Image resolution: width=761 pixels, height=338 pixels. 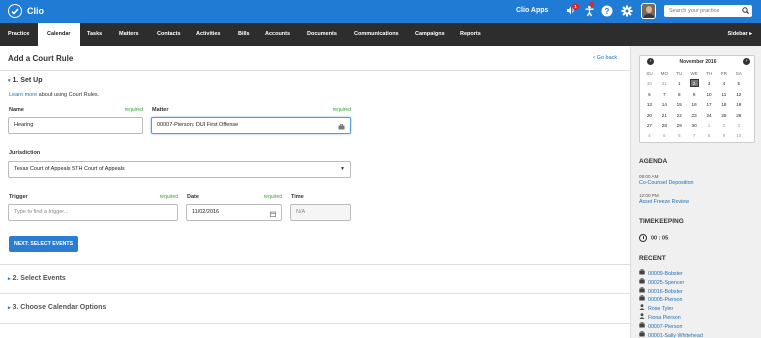 I want to click on search-input, so click(x=701, y=11).